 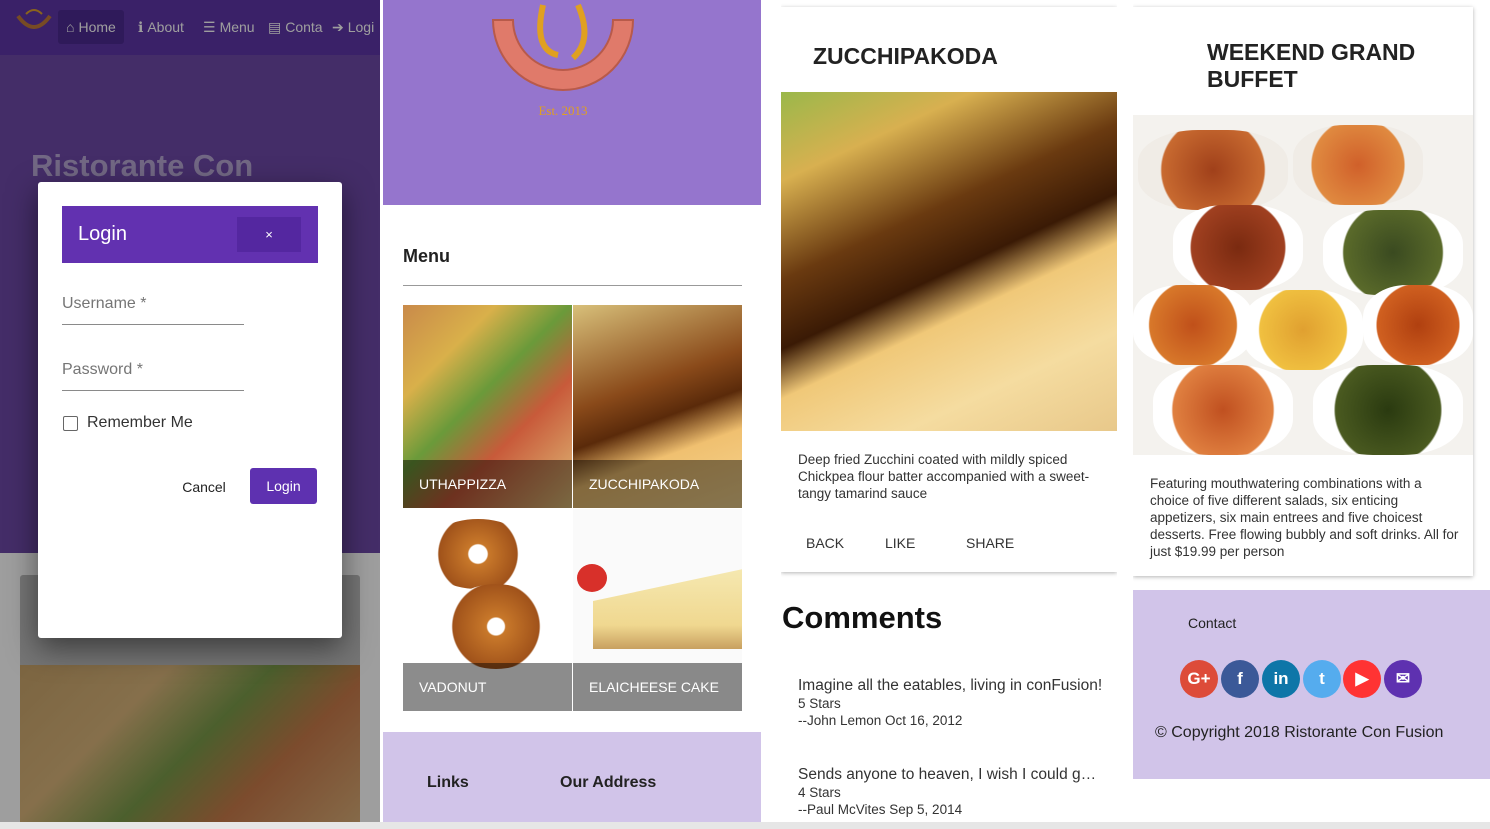 I want to click on dialog-title: Login, so click(x=102, y=234).